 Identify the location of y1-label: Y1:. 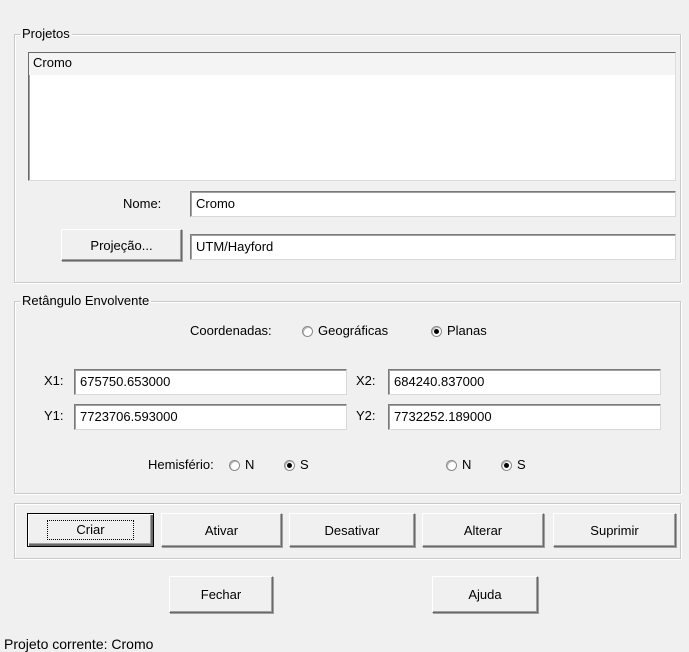
(54, 415).